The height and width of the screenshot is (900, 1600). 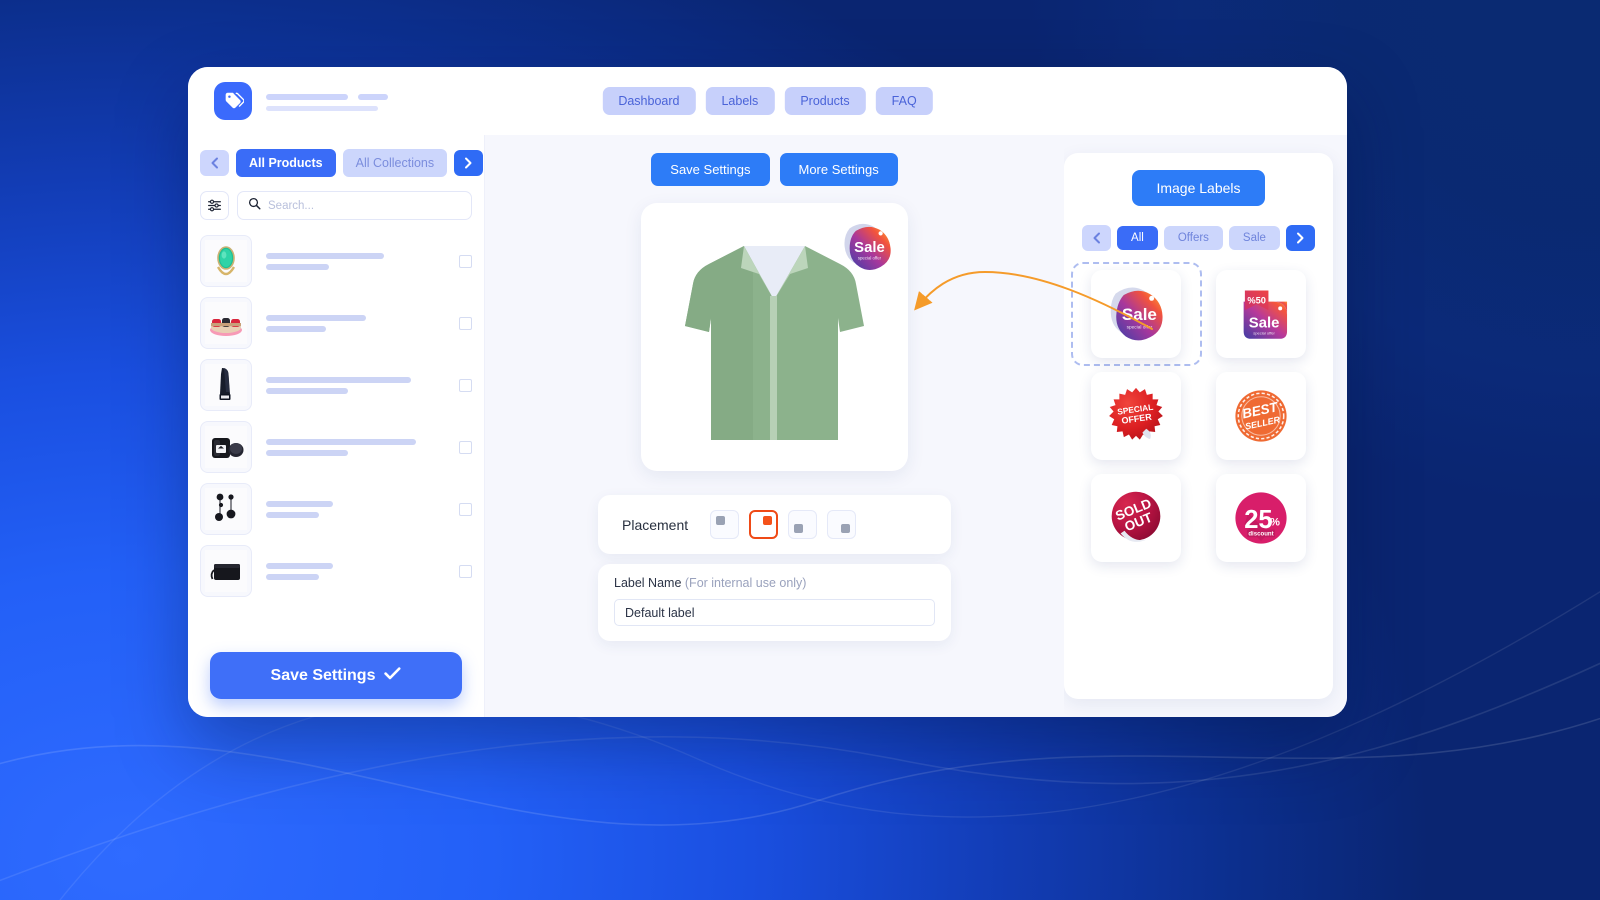 What do you see at coordinates (1260, 534) in the screenshot?
I see `svg-text: discount` at bounding box center [1260, 534].